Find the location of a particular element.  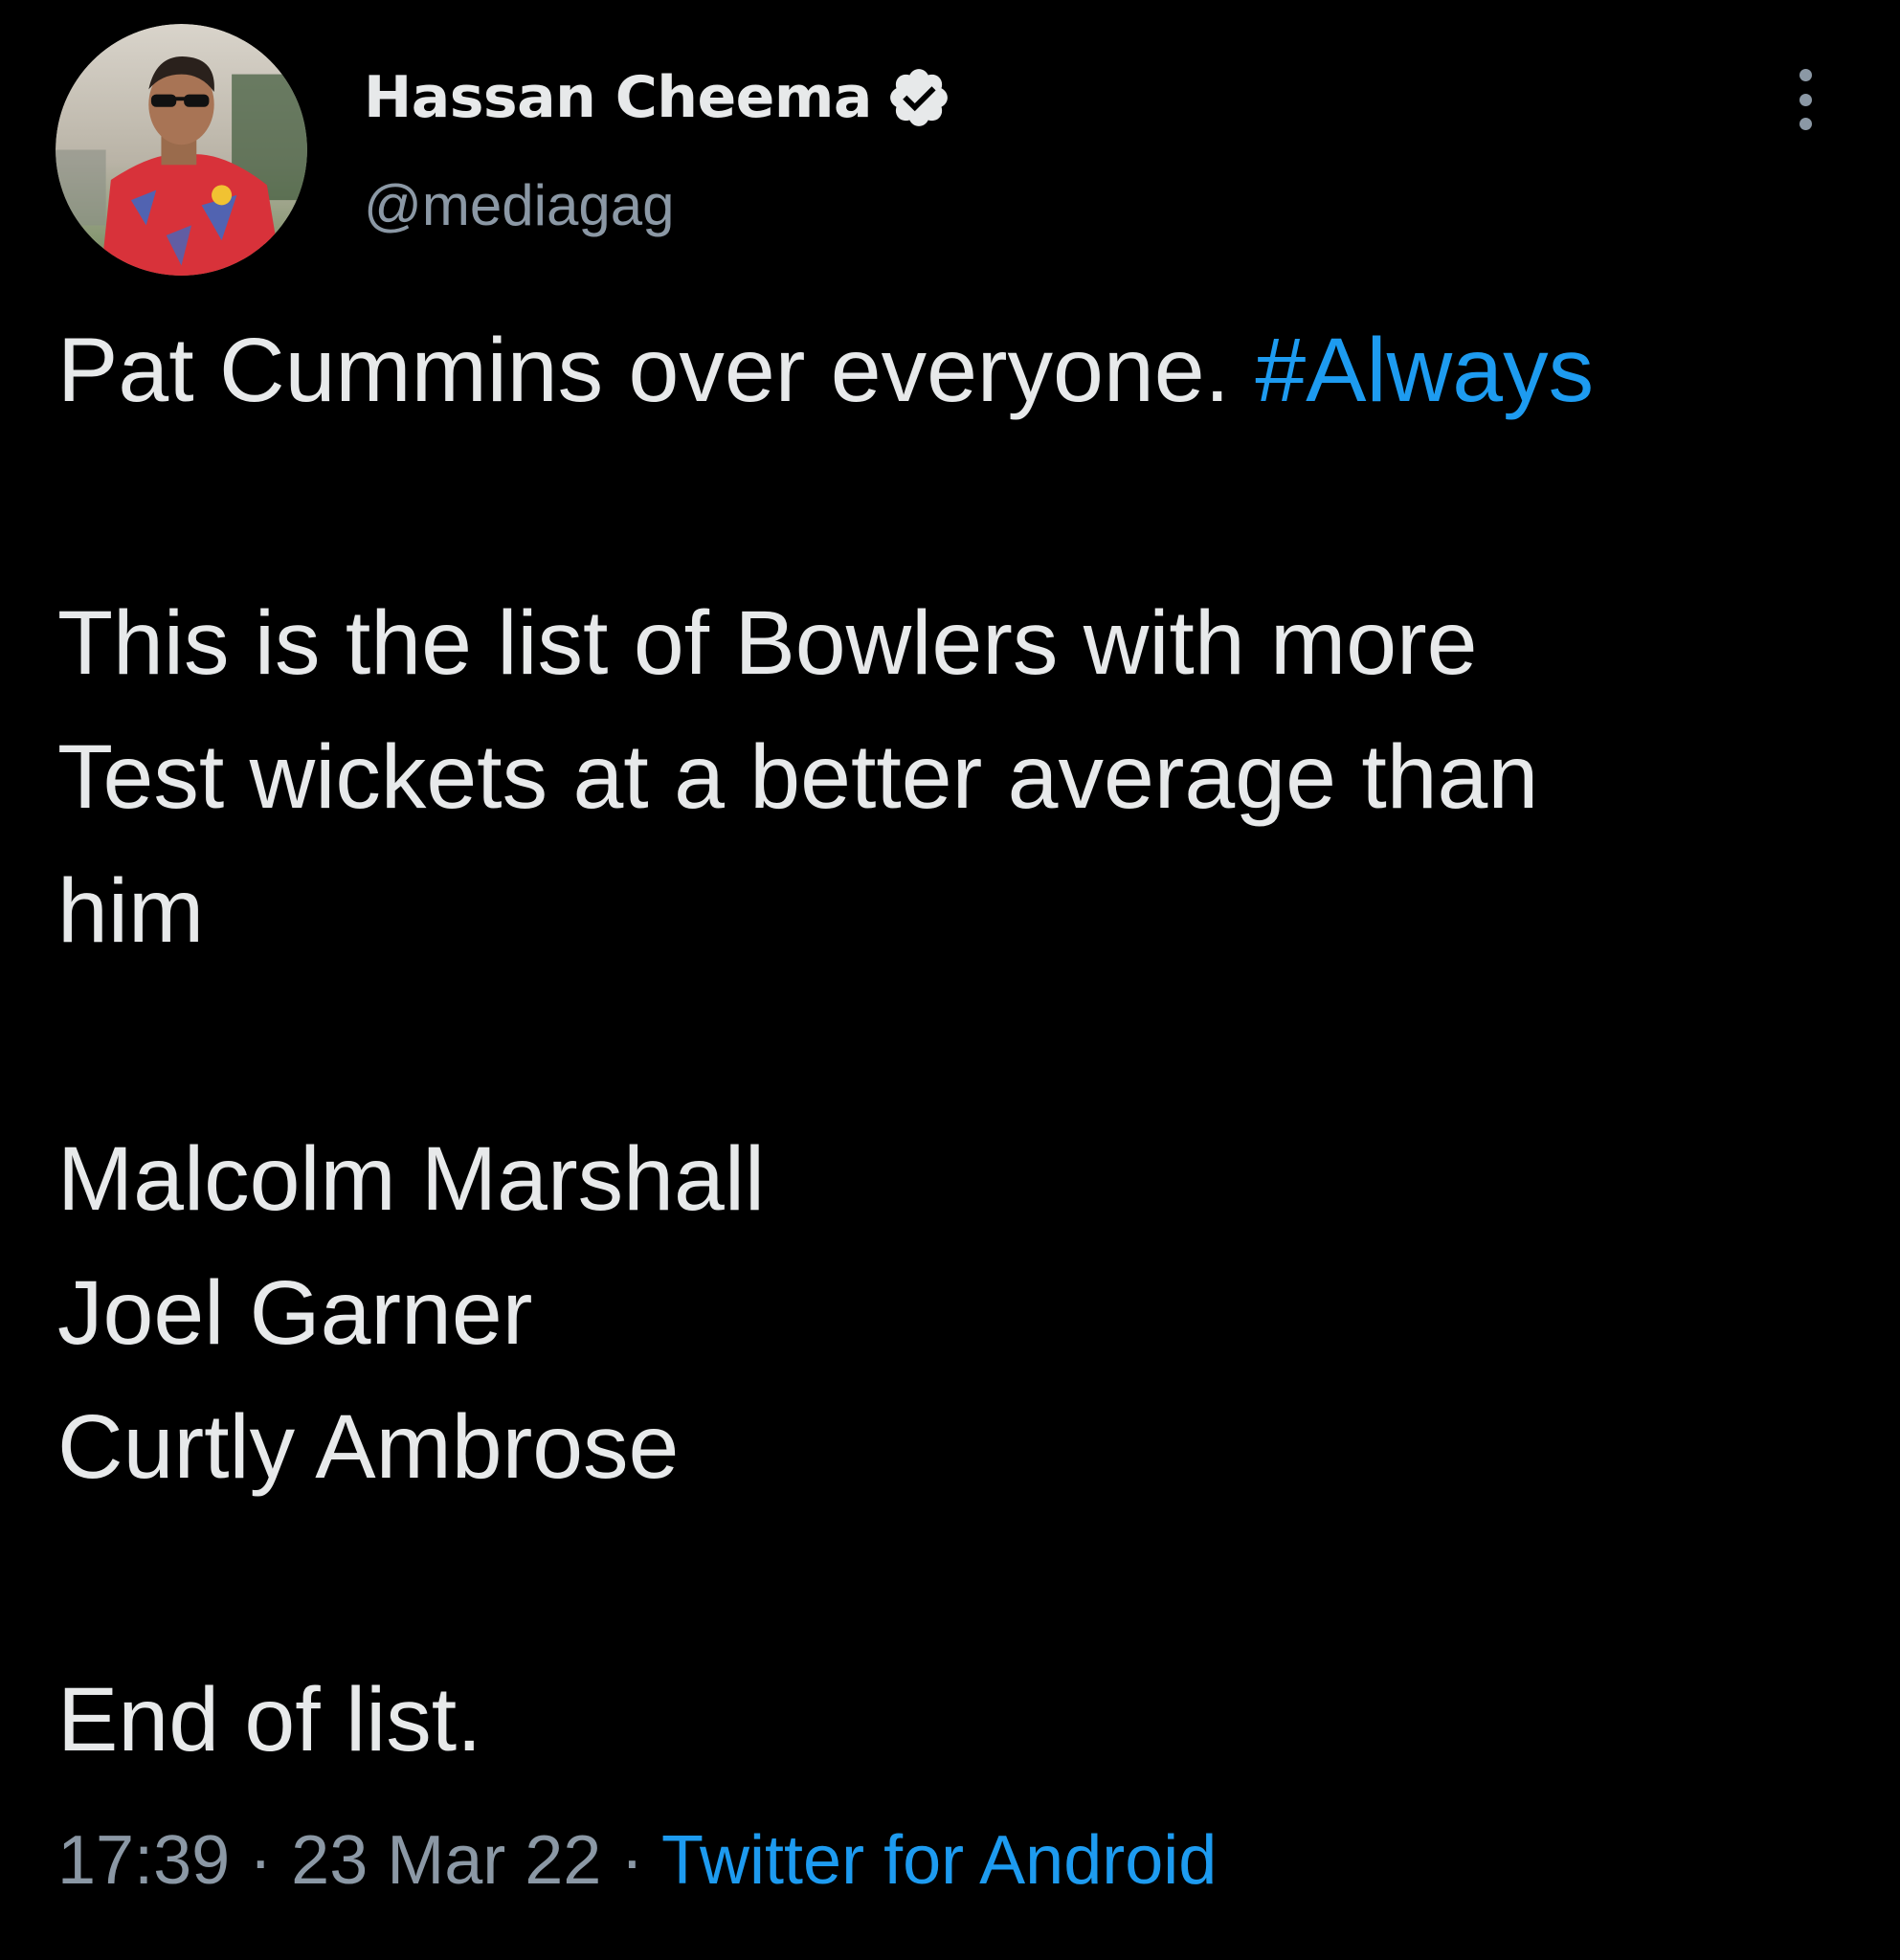

author-display-name: Hassan Cheema is located at coordinates (618, 98).